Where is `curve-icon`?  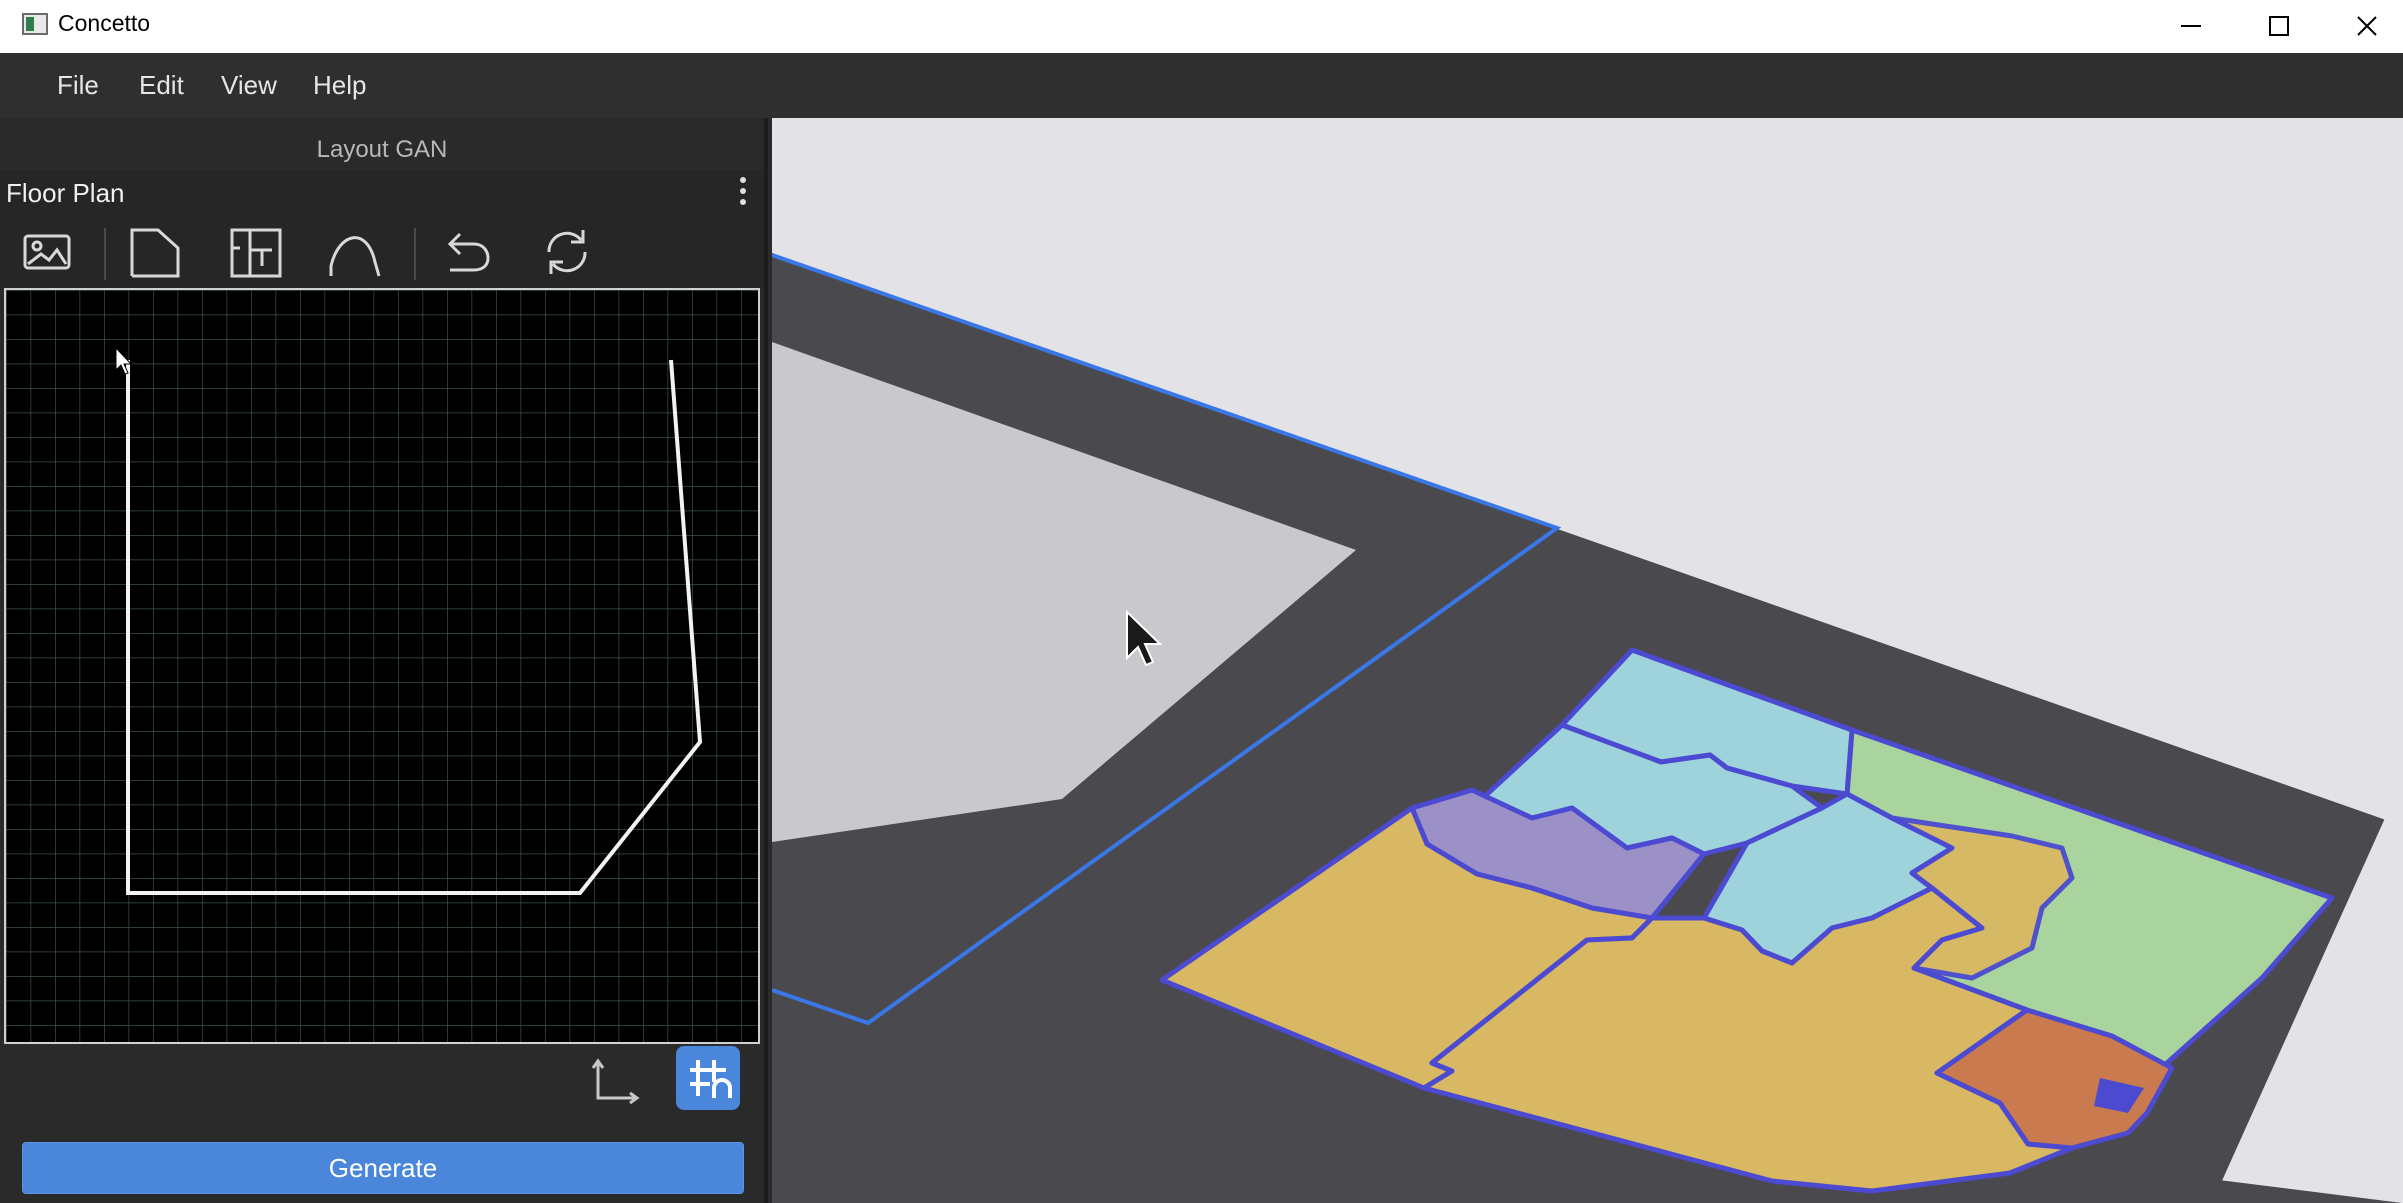
curve-icon is located at coordinates (355, 256).